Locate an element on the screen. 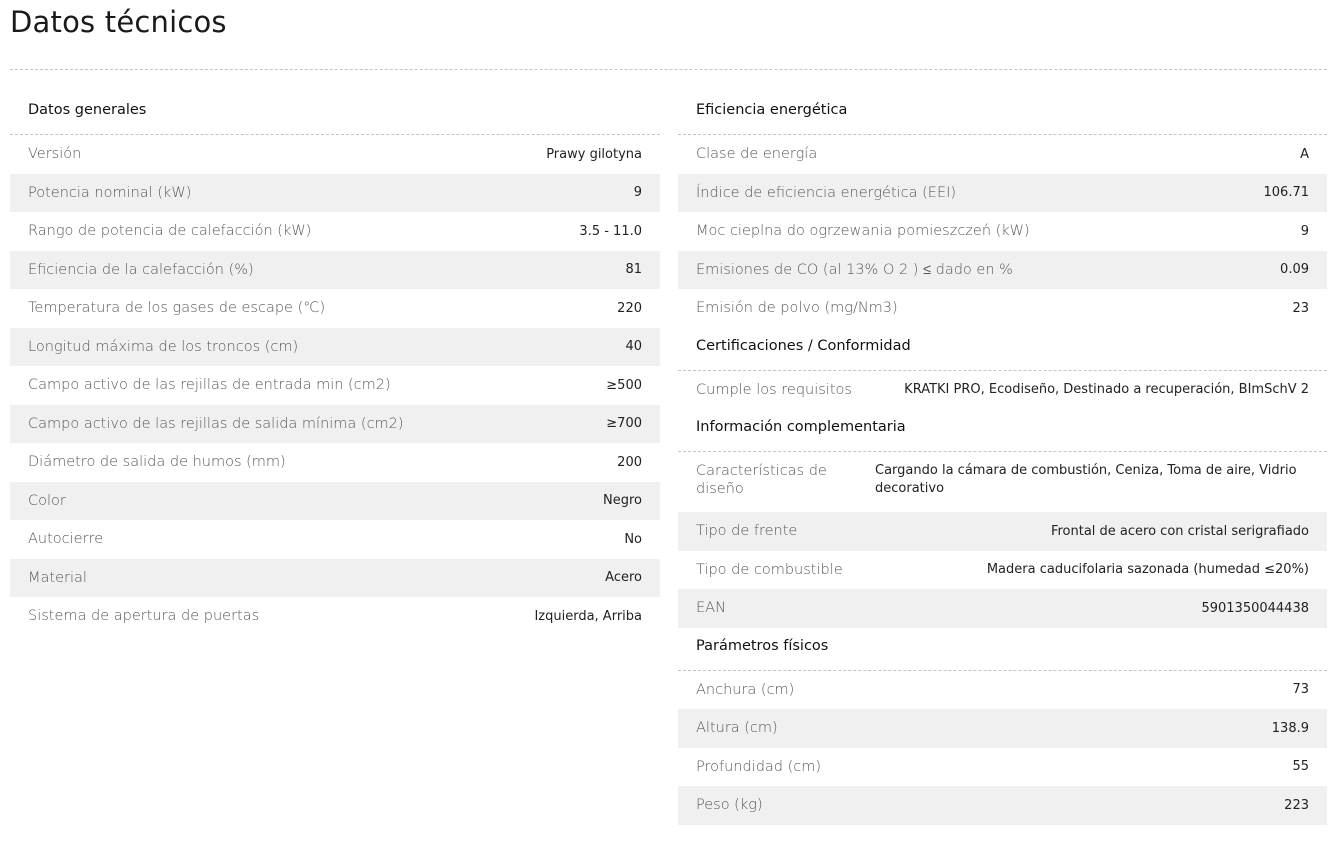 The image size is (1339, 857). spec-label: Diámetro de salida de humos (mm) is located at coordinates (157, 462).